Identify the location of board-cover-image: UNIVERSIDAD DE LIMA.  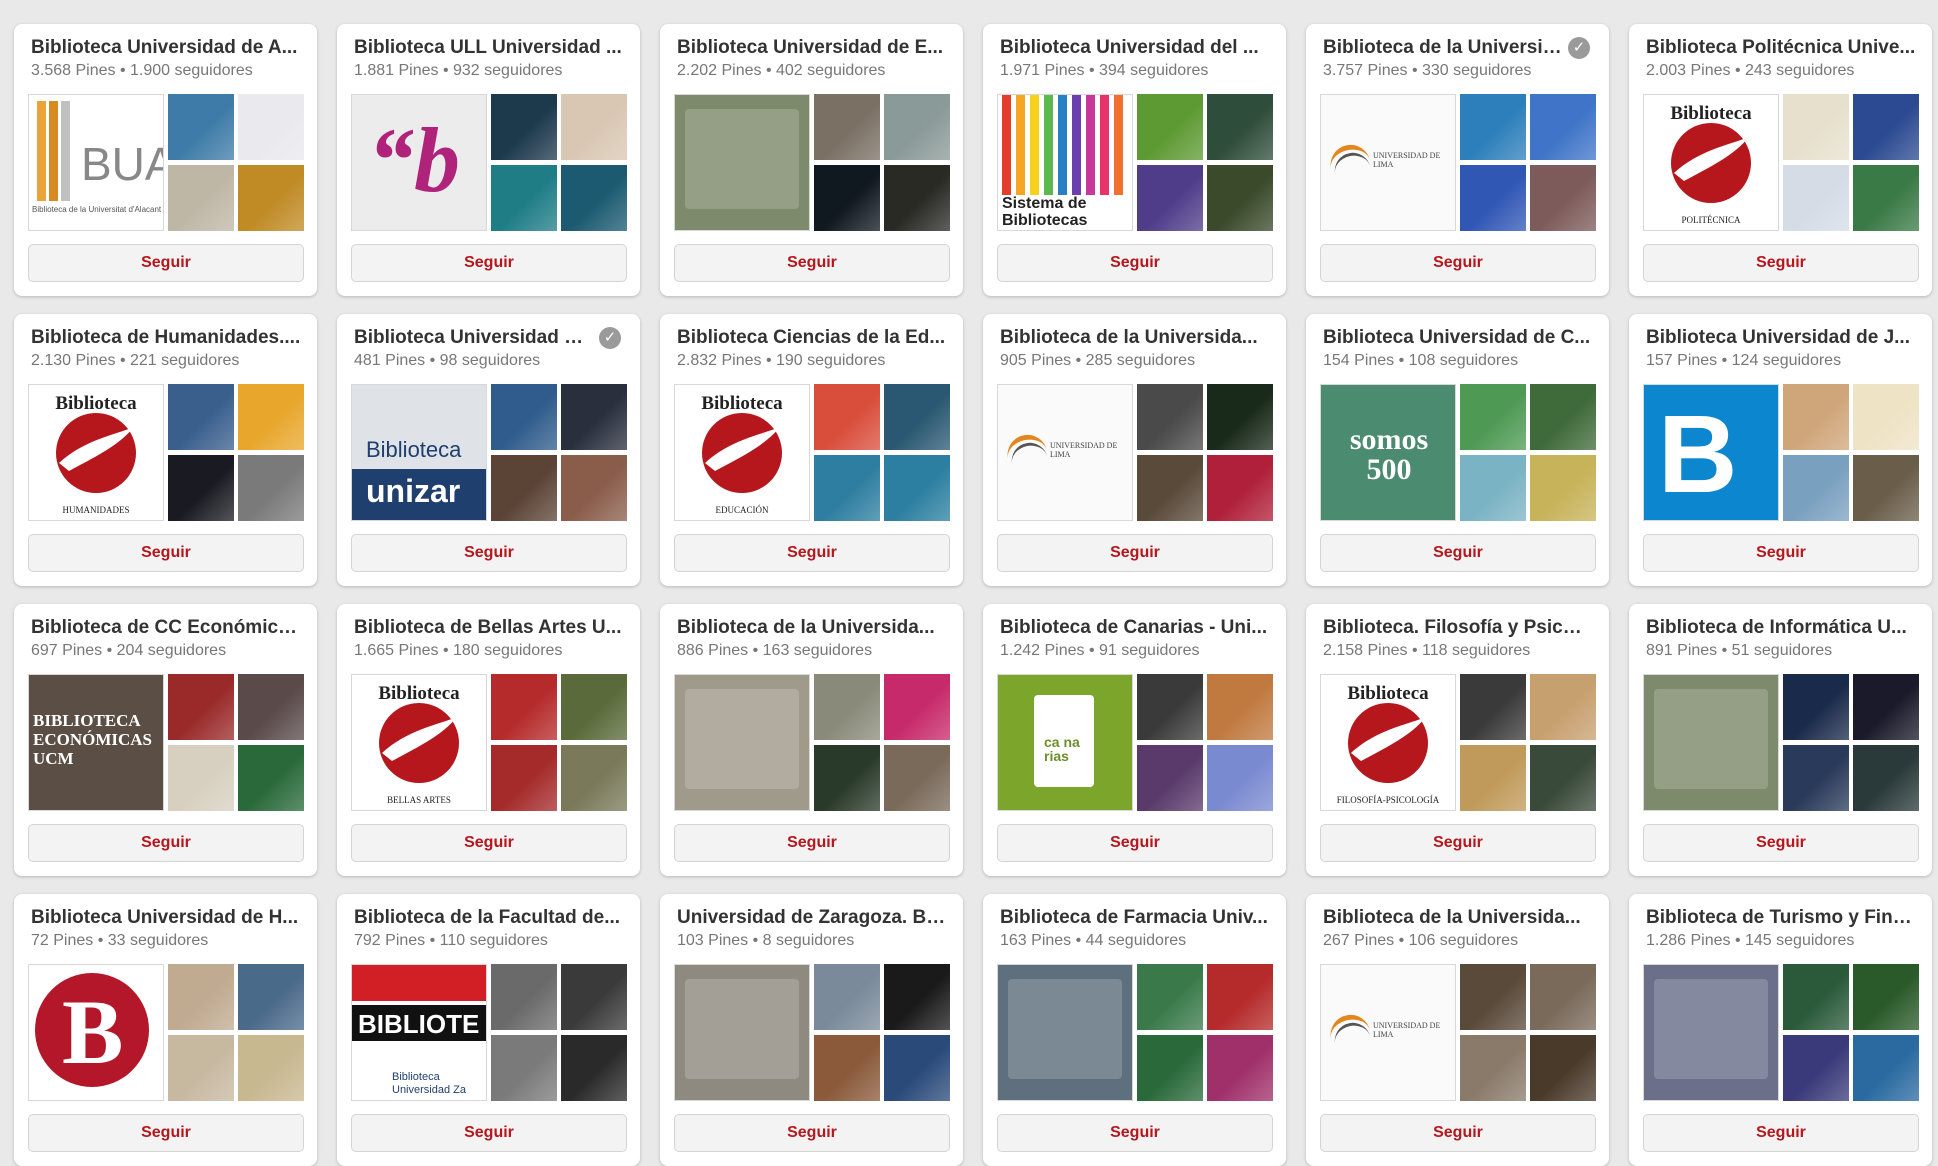
(1388, 162).